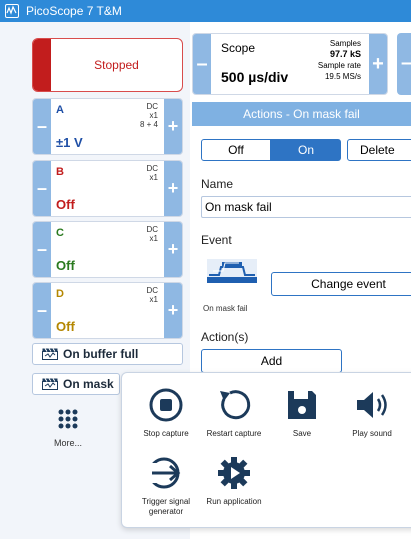  I want to click on toggle-on-button: On, so click(306, 150).